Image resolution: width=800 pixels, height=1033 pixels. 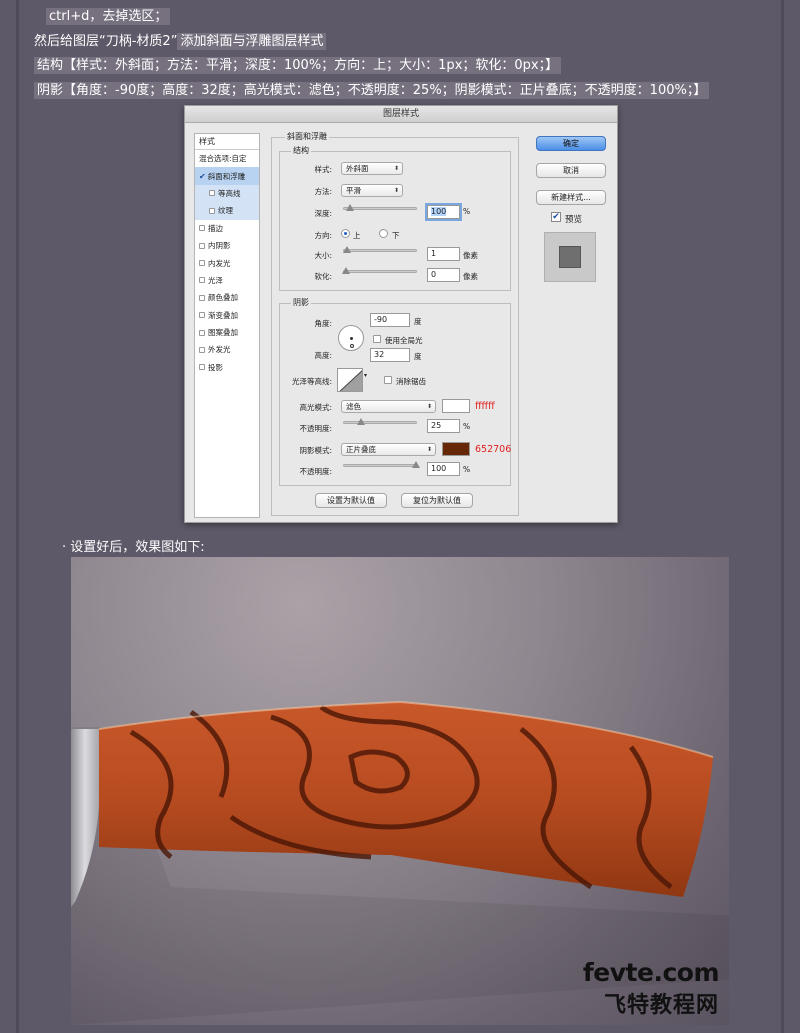 I want to click on sidebar-item-bevel-emboss: ✔ 斜面和浮雕, so click(x=227, y=176).